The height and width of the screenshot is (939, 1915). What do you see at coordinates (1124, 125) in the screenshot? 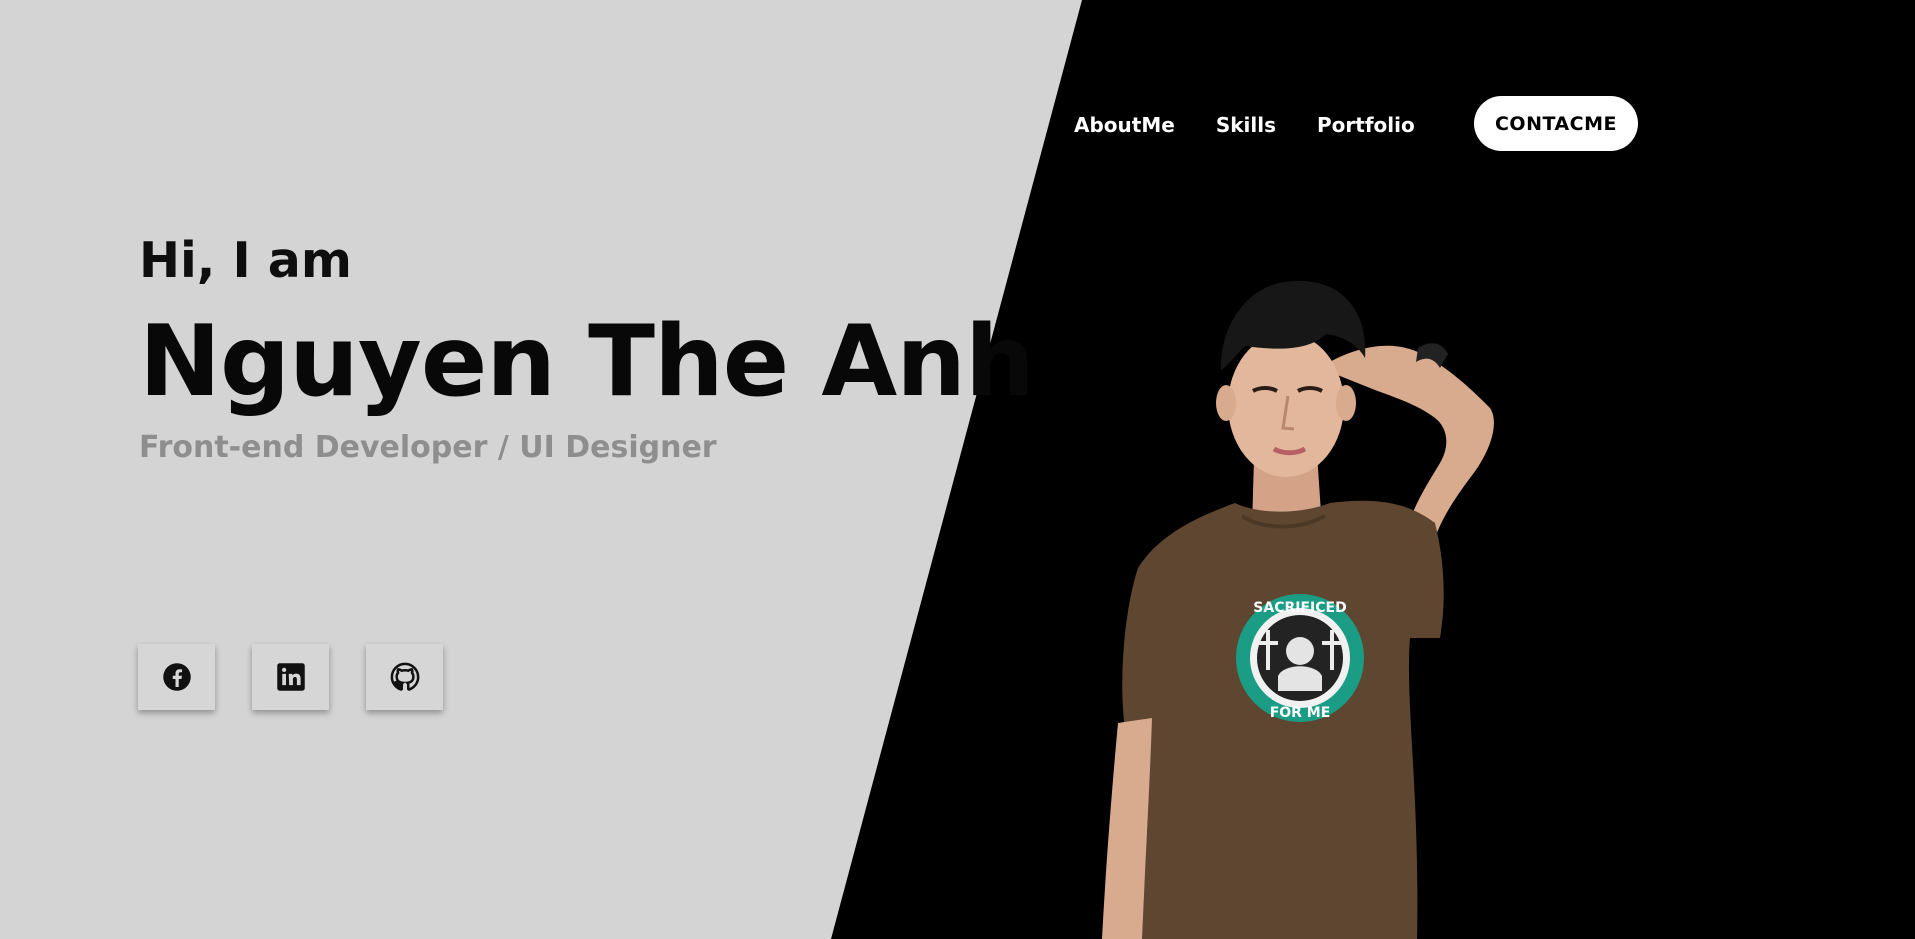
I see `nav-item-aboutme: AboutMe` at bounding box center [1124, 125].